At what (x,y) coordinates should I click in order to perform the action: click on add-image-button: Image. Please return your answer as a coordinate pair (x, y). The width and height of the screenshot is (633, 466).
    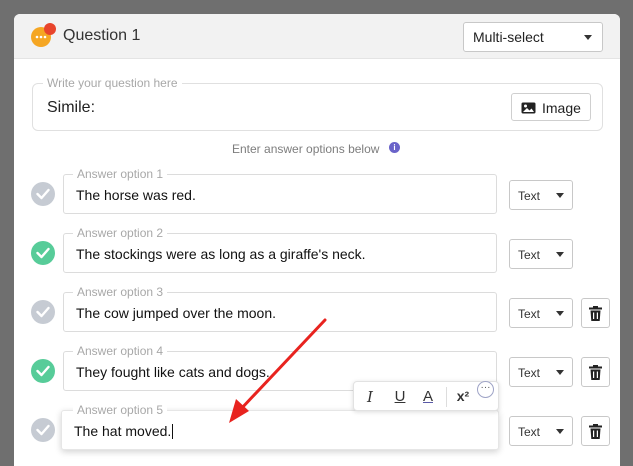
    Looking at the image, I should click on (551, 107).